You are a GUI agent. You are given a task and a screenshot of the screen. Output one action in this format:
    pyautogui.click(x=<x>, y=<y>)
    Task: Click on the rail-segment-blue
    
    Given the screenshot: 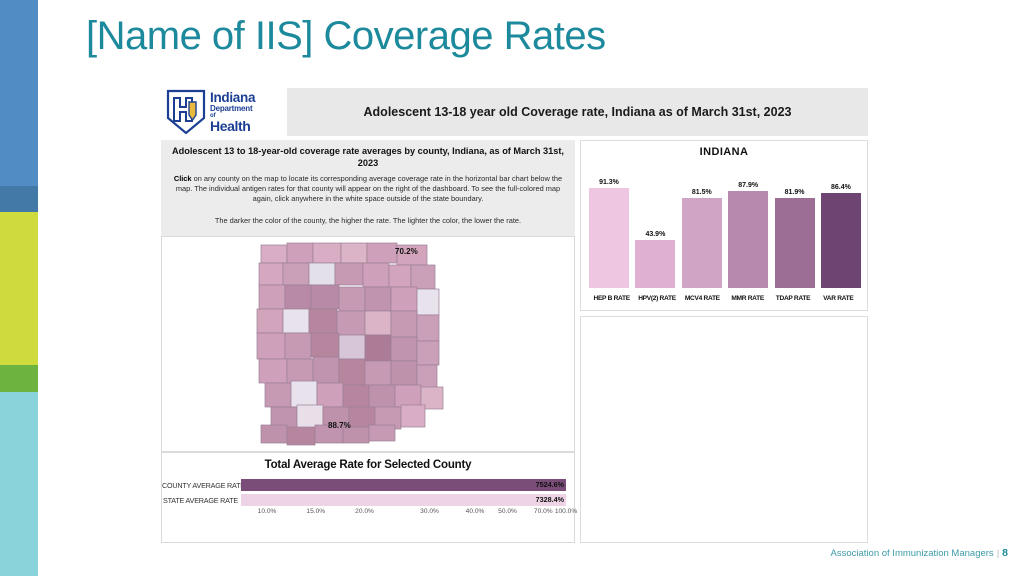 What is the action you would take?
    pyautogui.click(x=19, y=93)
    